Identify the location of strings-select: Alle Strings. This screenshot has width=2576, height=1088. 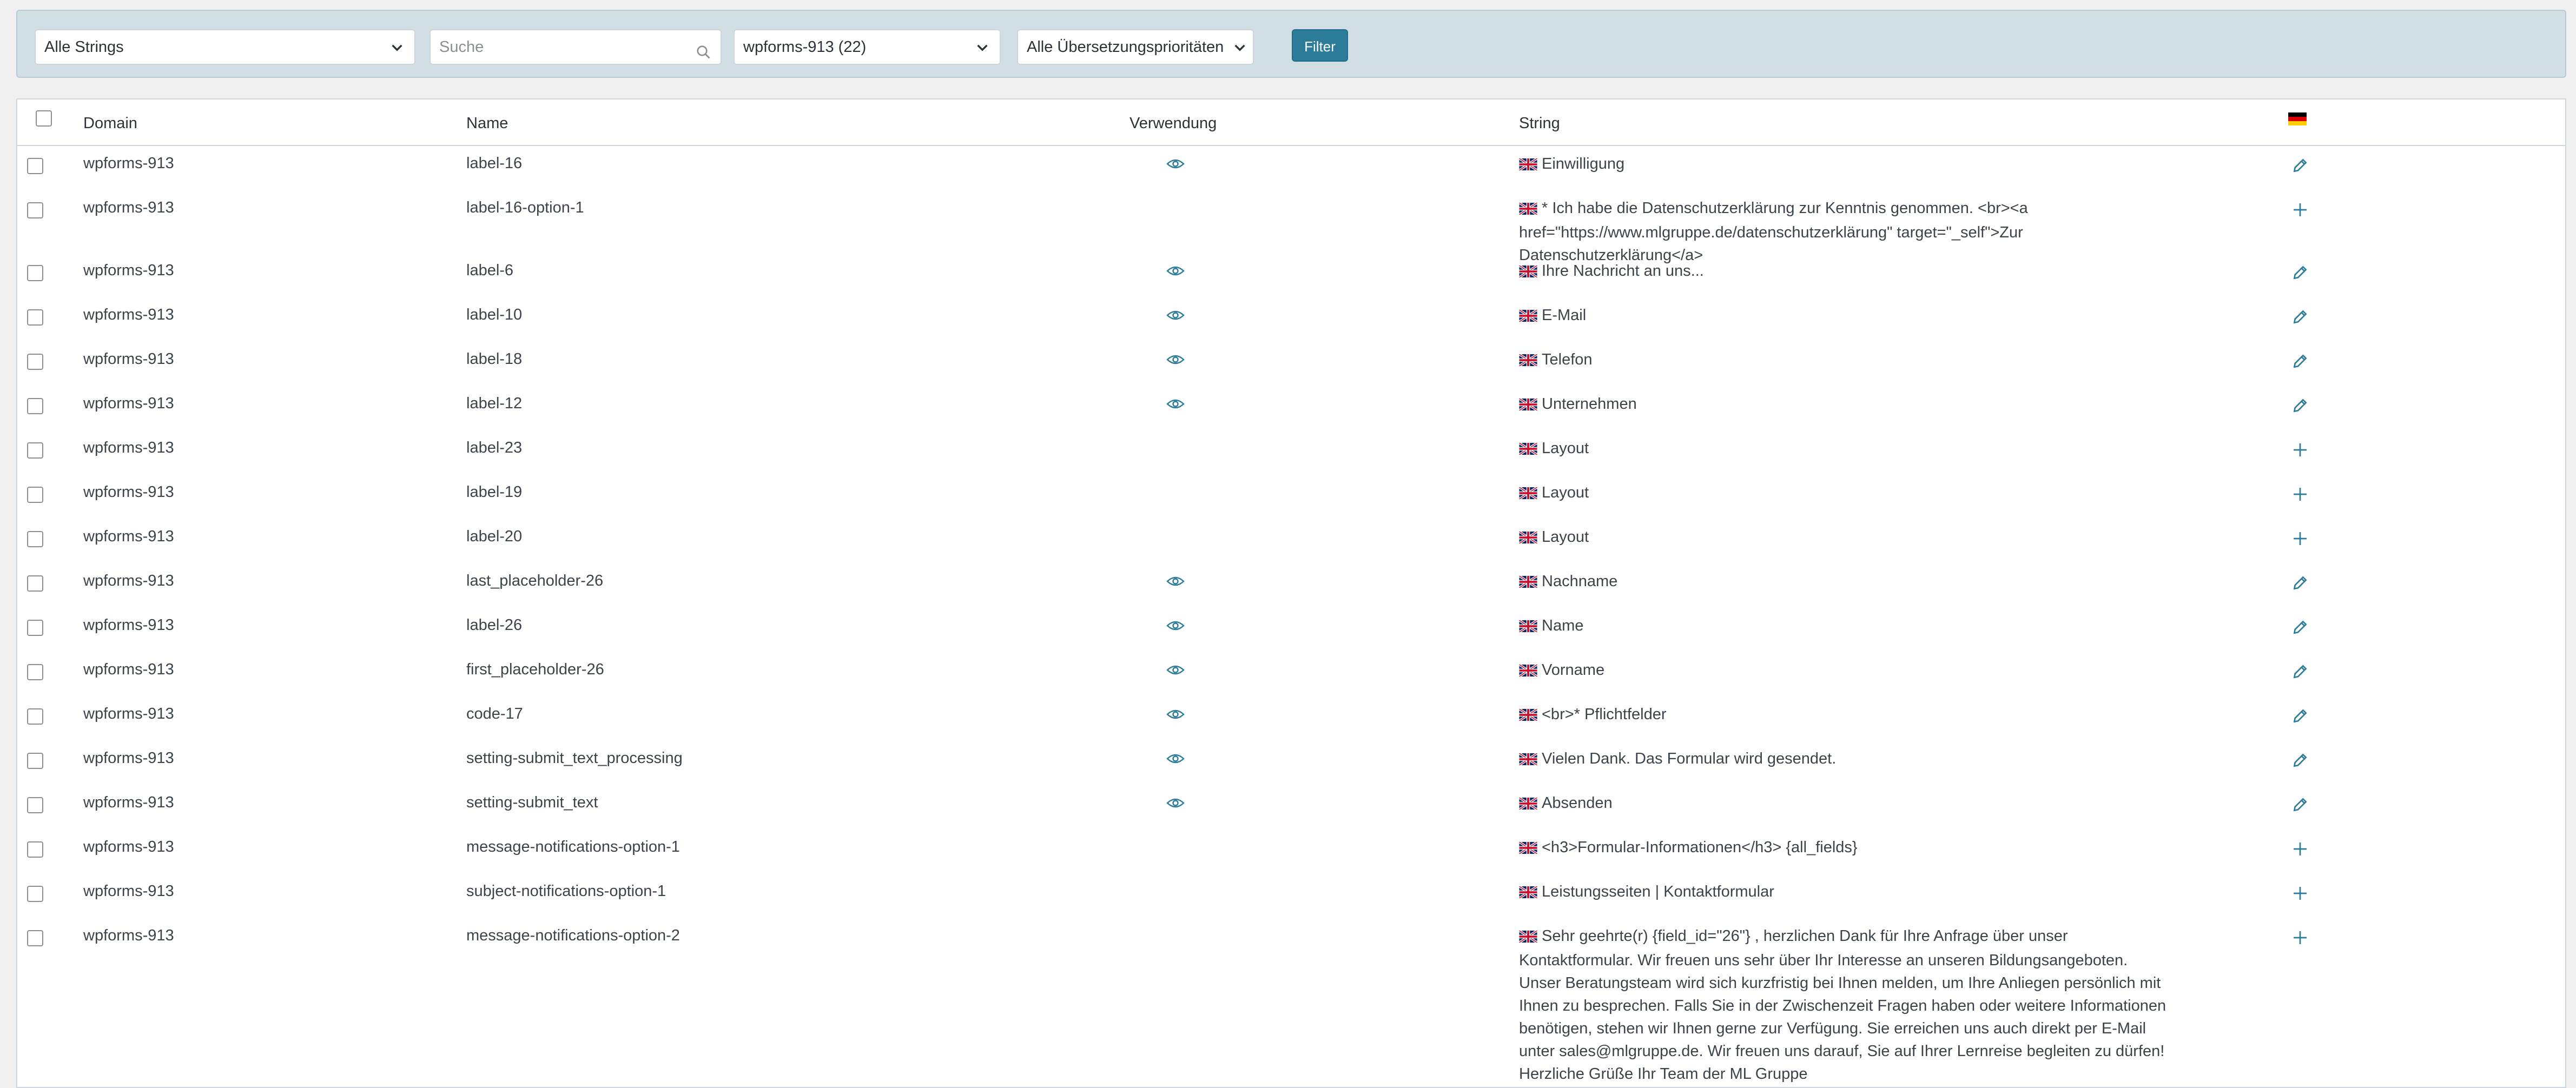
(225, 47).